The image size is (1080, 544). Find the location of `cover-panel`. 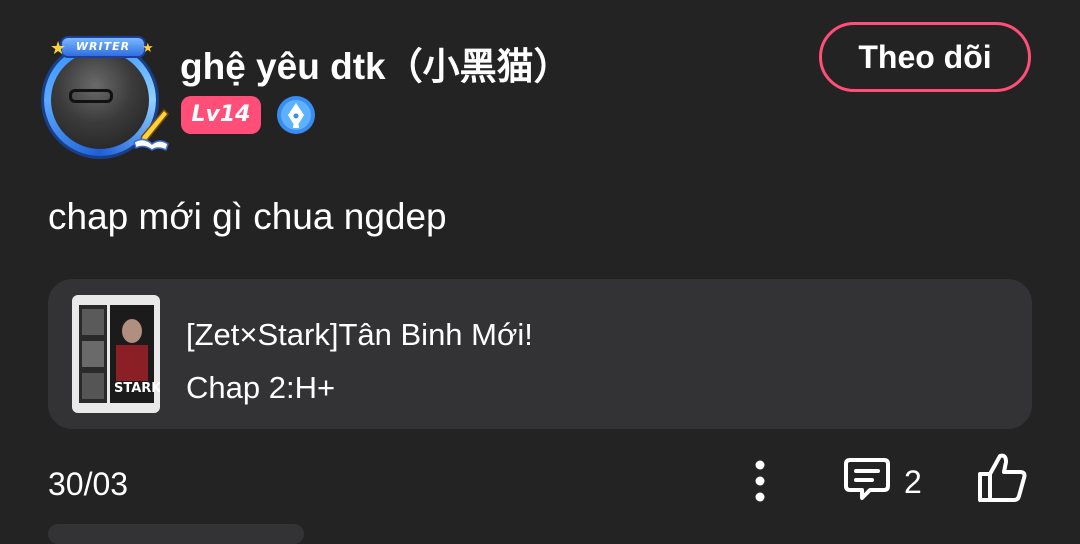

cover-panel is located at coordinates (93, 354).